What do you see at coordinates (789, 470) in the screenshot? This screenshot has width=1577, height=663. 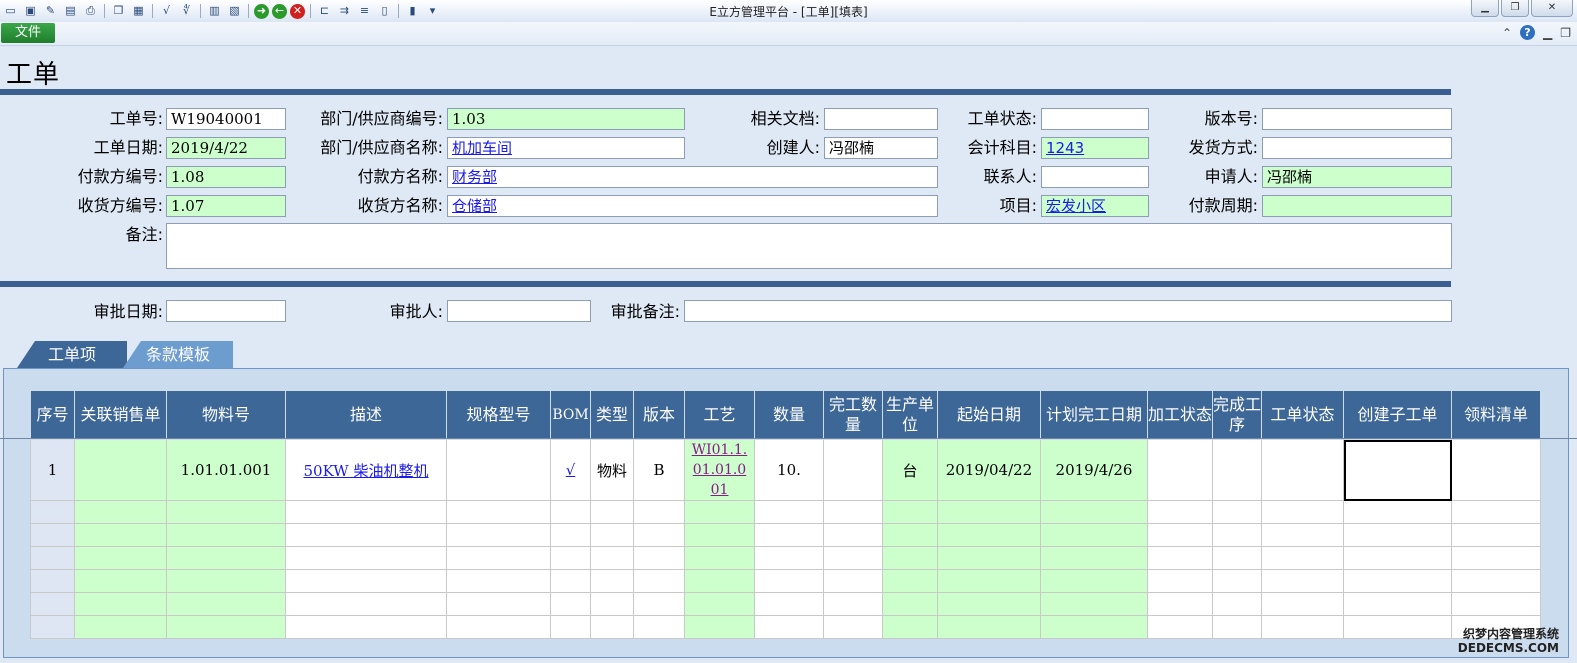 I see `qty-cell: 10.` at bounding box center [789, 470].